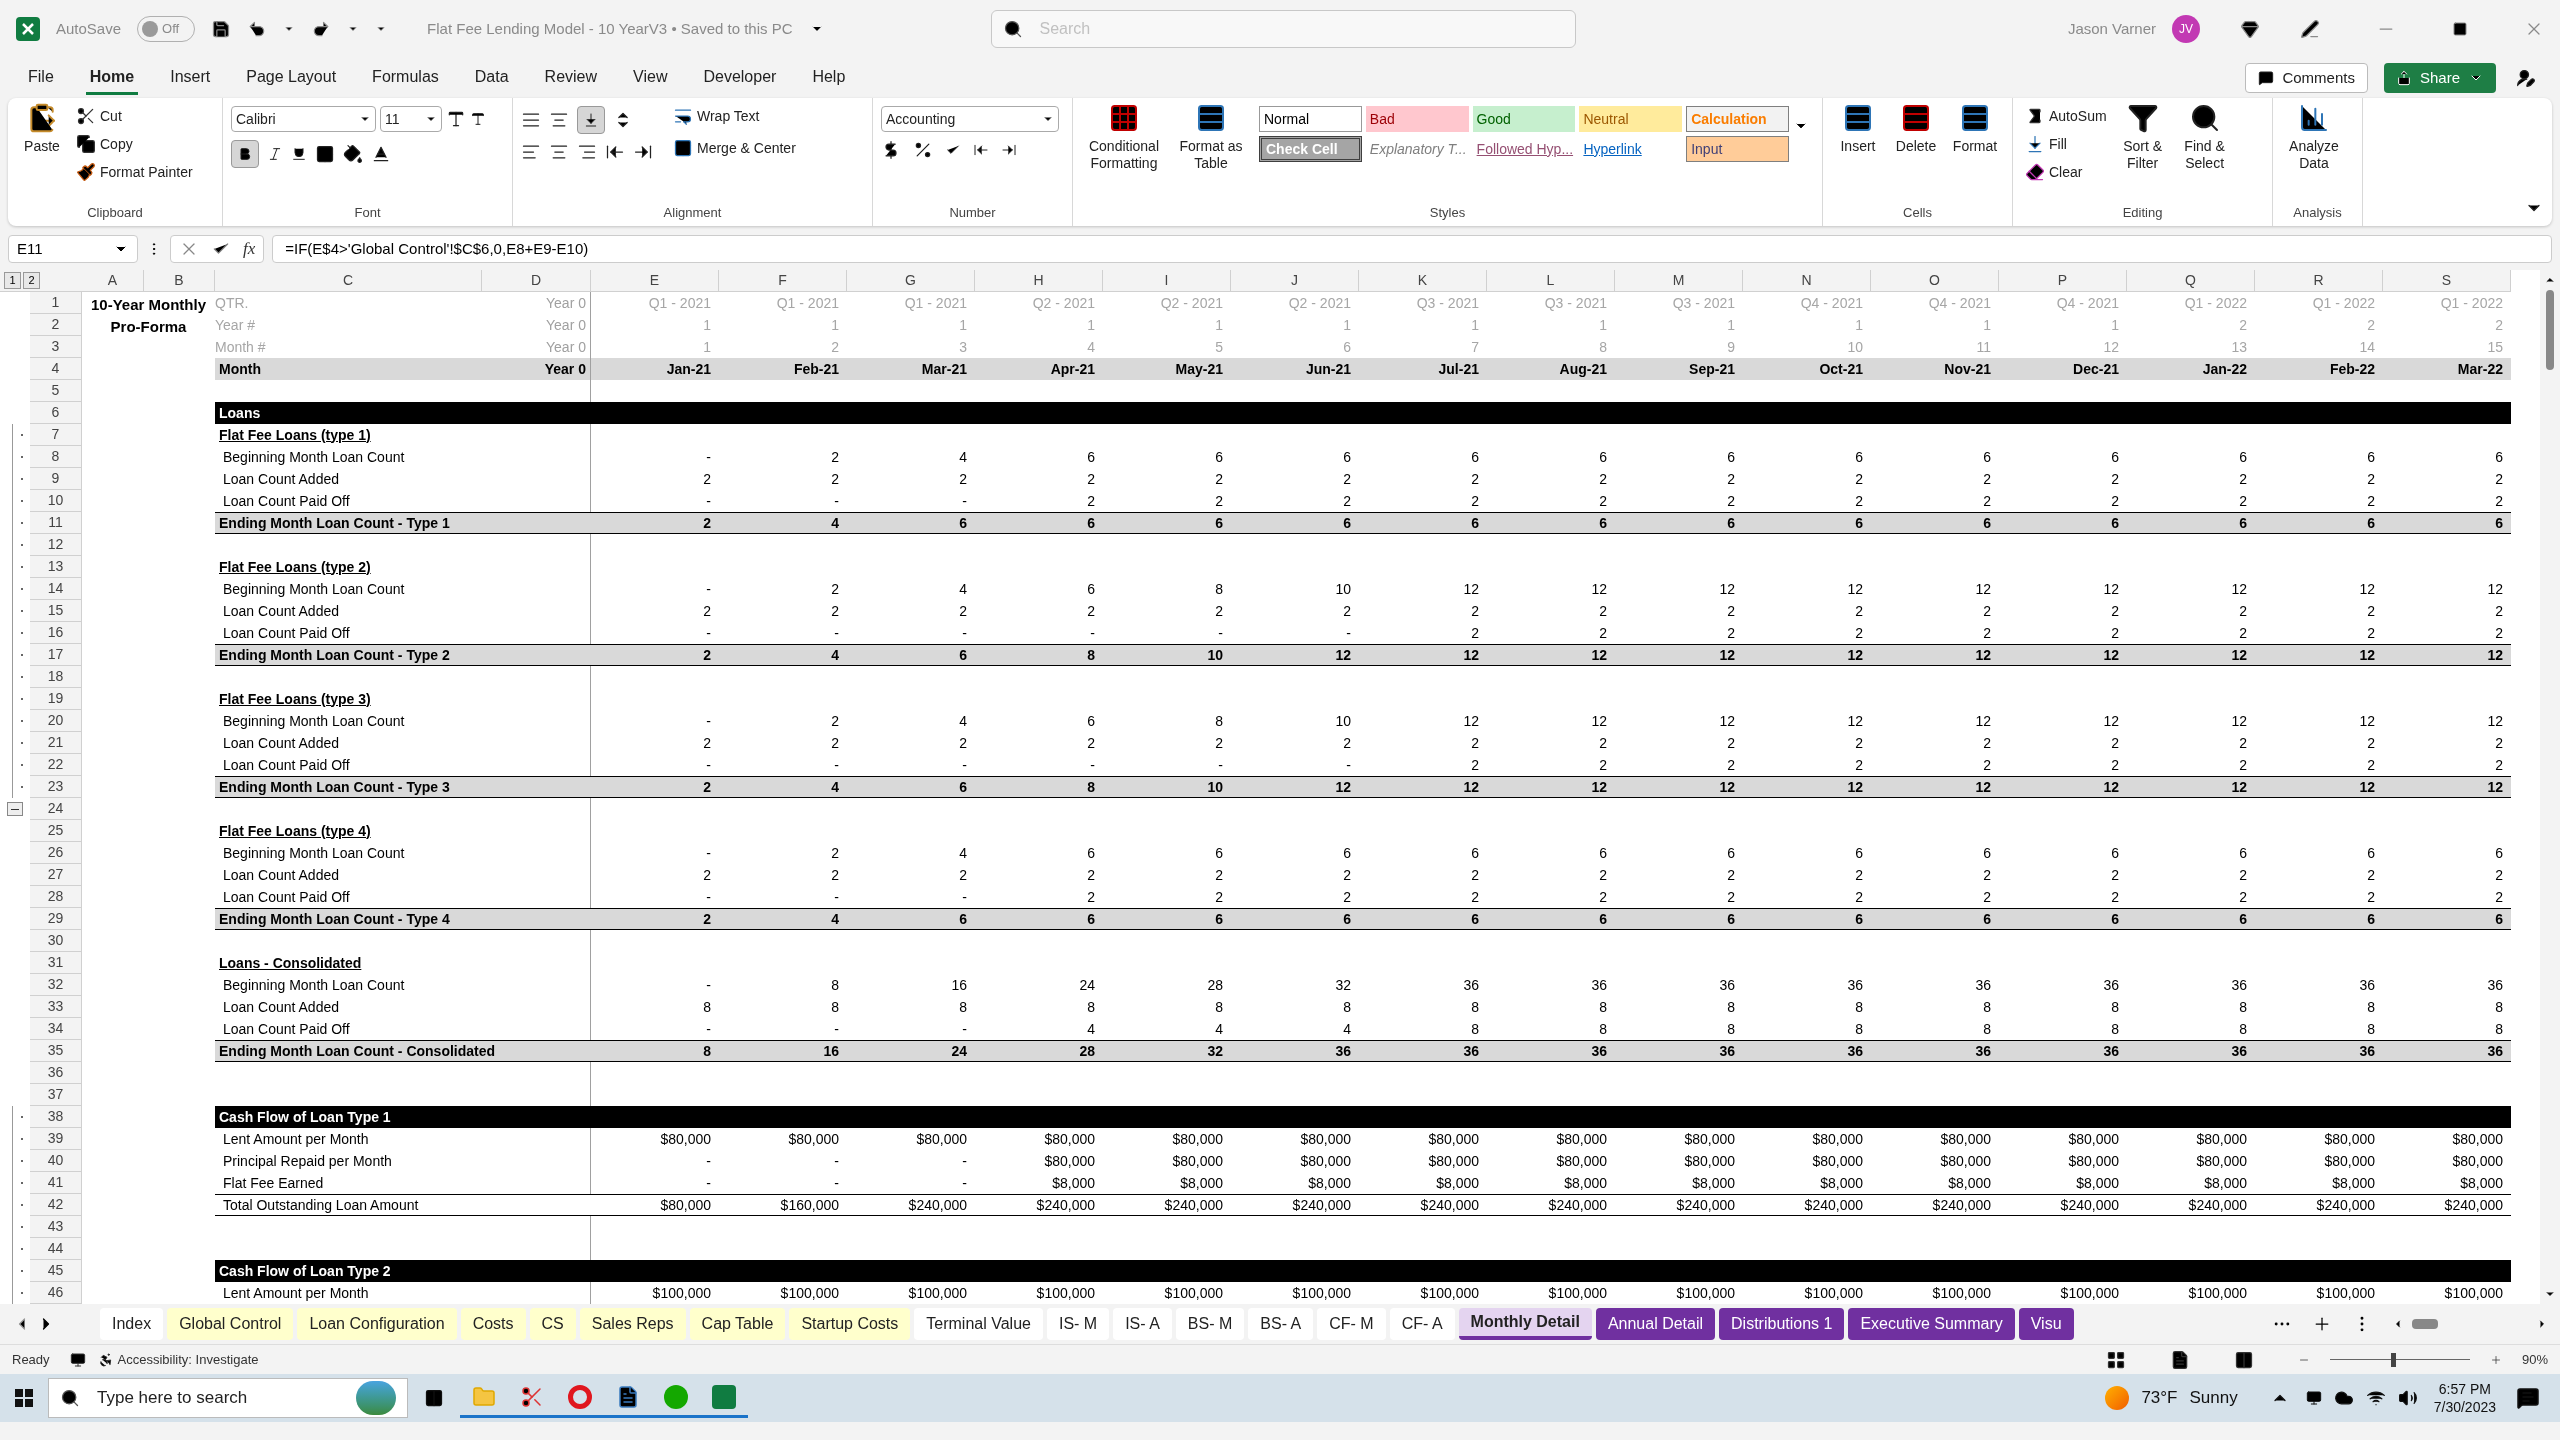 The width and height of the screenshot is (2560, 1440). What do you see at coordinates (456, 119) in the screenshot?
I see `increase-font-icon` at bounding box center [456, 119].